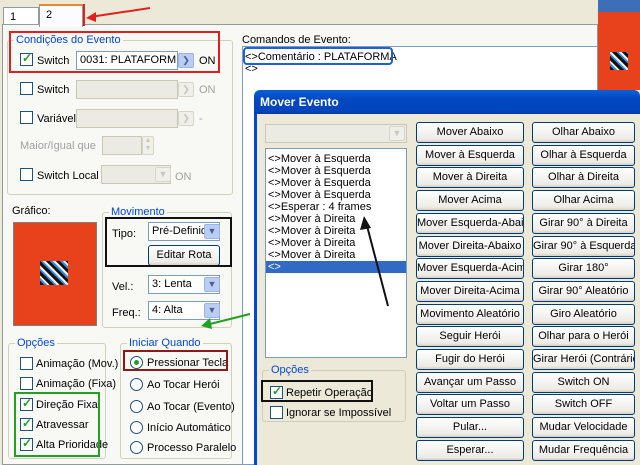 Image resolution: width=640 pixels, height=465 pixels. What do you see at coordinates (61, 15) in the screenshot?
I see `tab-page-2: 2` at bounding box center [61, 15].